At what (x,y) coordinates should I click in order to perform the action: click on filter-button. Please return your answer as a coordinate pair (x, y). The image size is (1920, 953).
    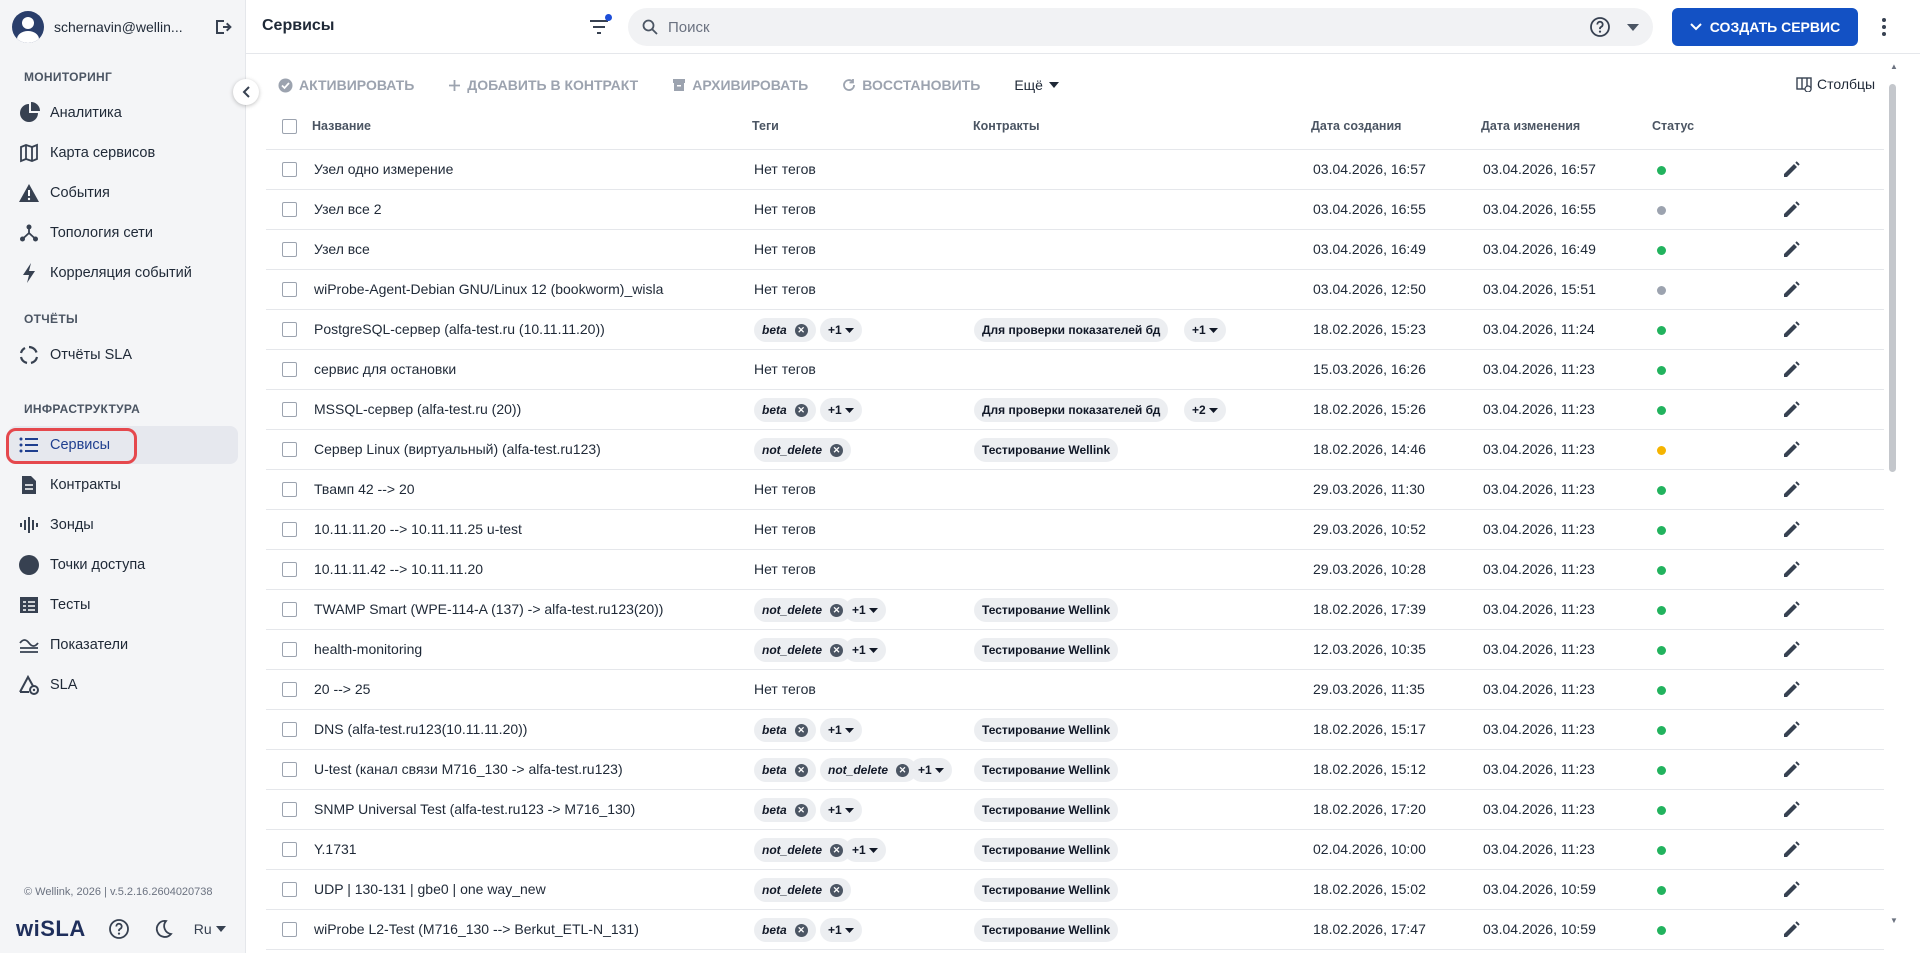
    Looking at the image, I should click on (599, 27).